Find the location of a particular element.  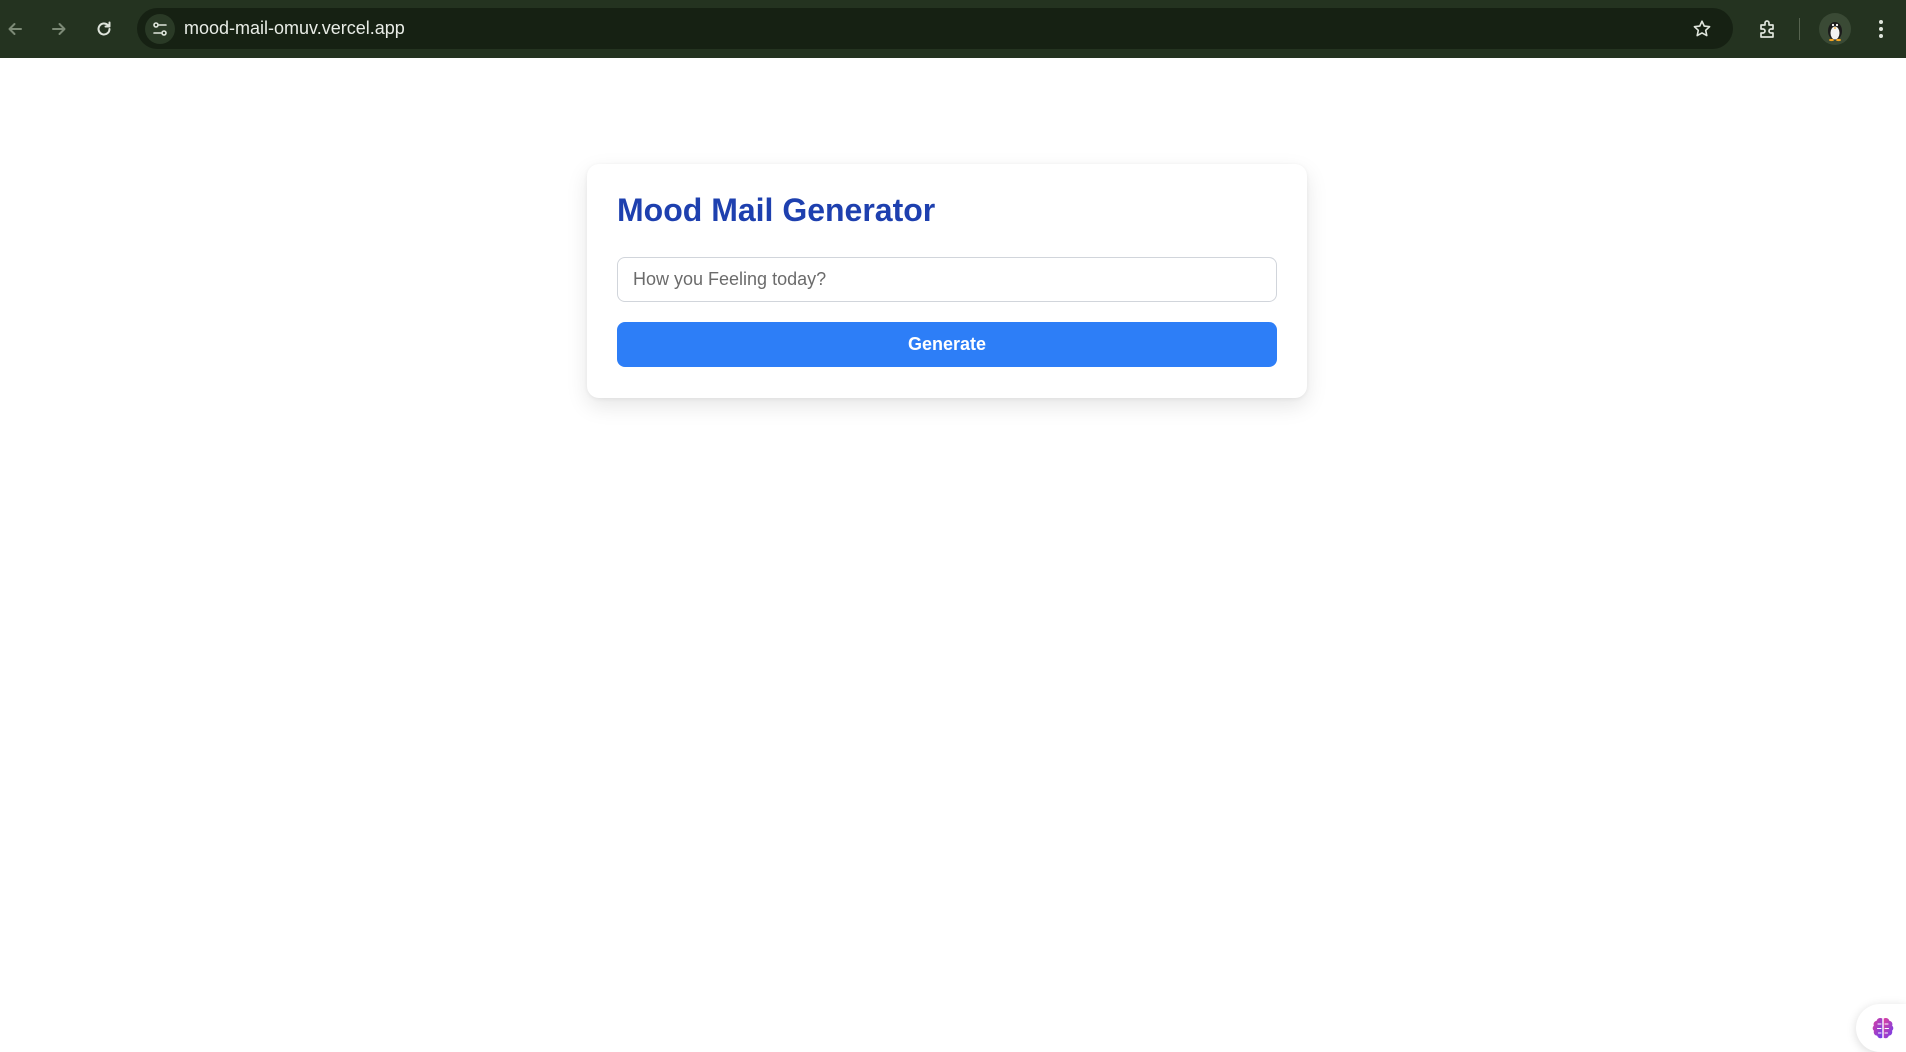

address-bar: mood-mail-omuv.vercel.app is located at coordinates (935, 28).